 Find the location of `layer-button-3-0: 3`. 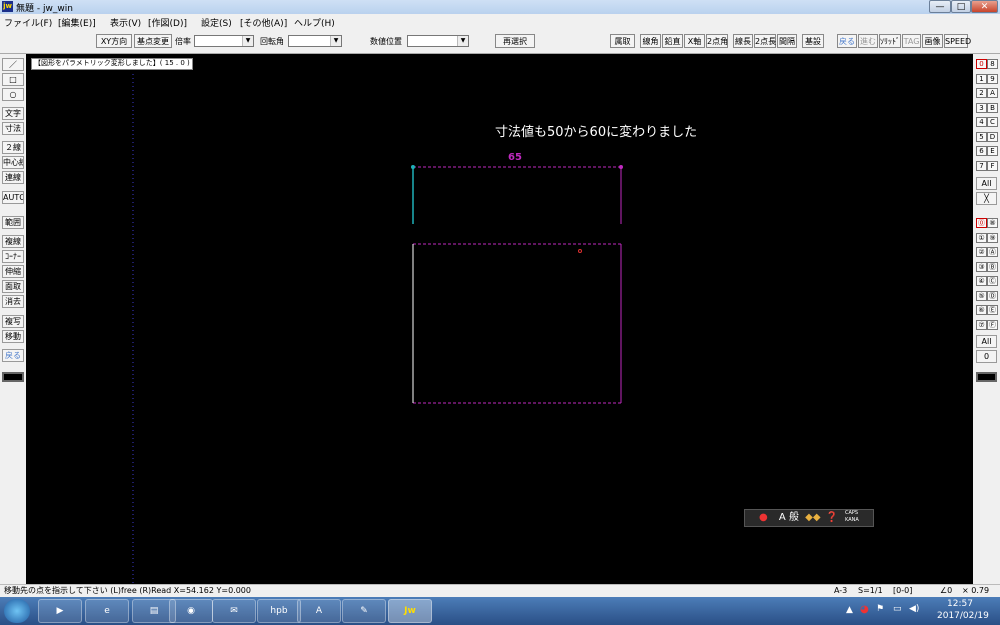

layer-button-3-0: 3 is located at coordinates (981, 107).